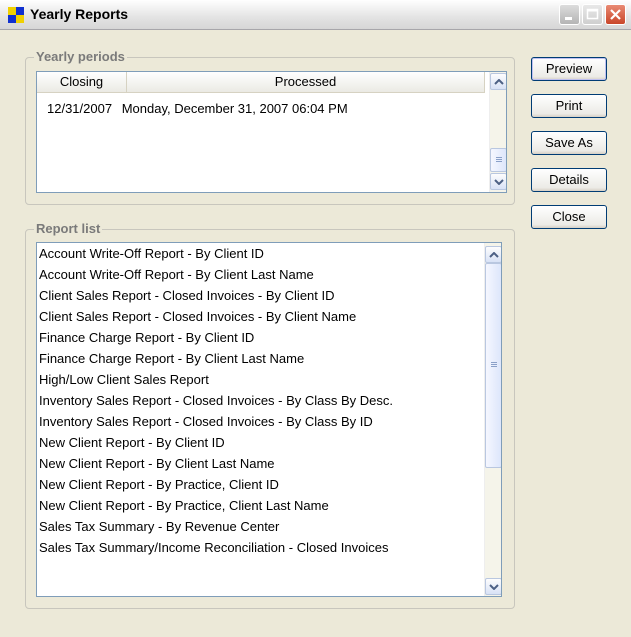  Describe the element at coordinates (151, 254) in the screenshot. I see `report-item: Account Write-Off Report - By Client ID` at that location.